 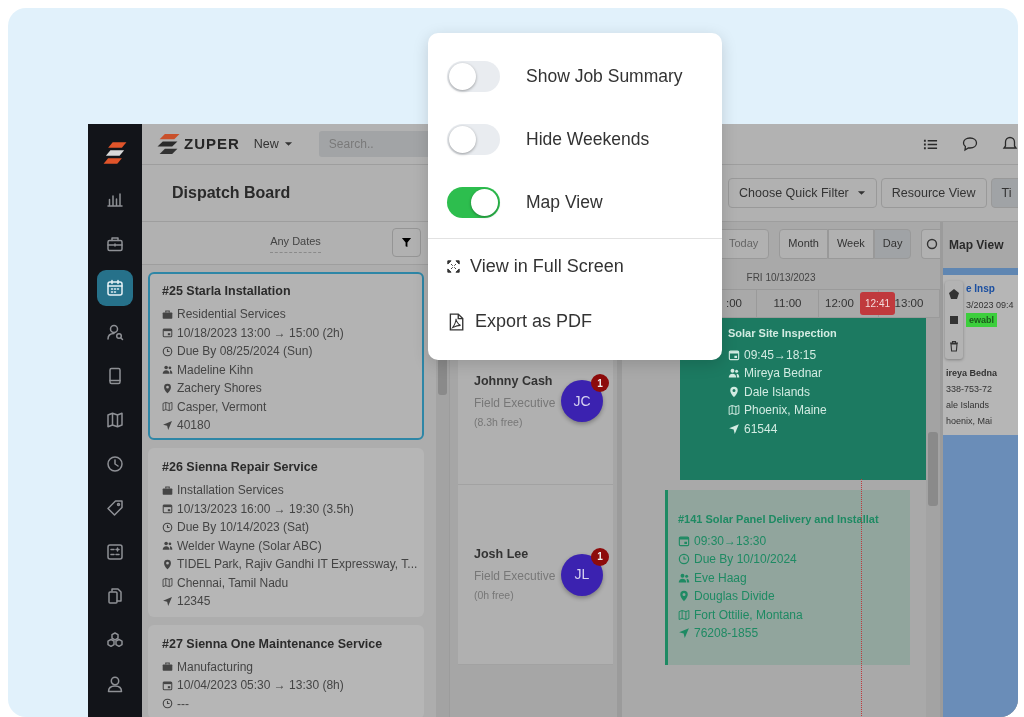 I want to click on expand-icon, so click(x=453, y=266).